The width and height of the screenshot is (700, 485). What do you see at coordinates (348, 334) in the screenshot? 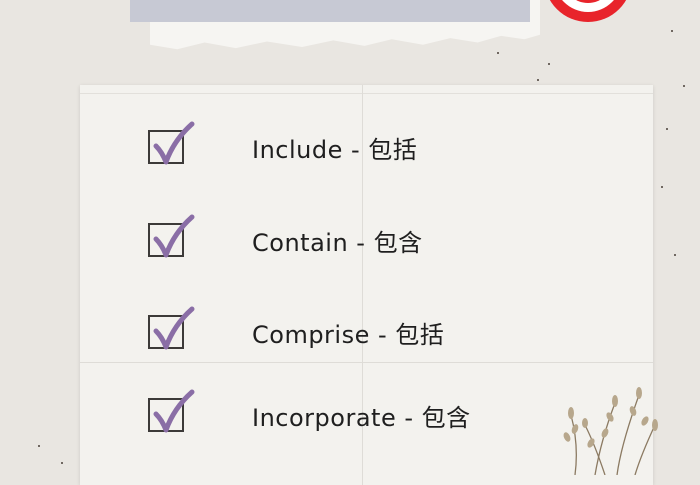
I see `item-label: Comprise - 包括` at bounding box center [348, 334].